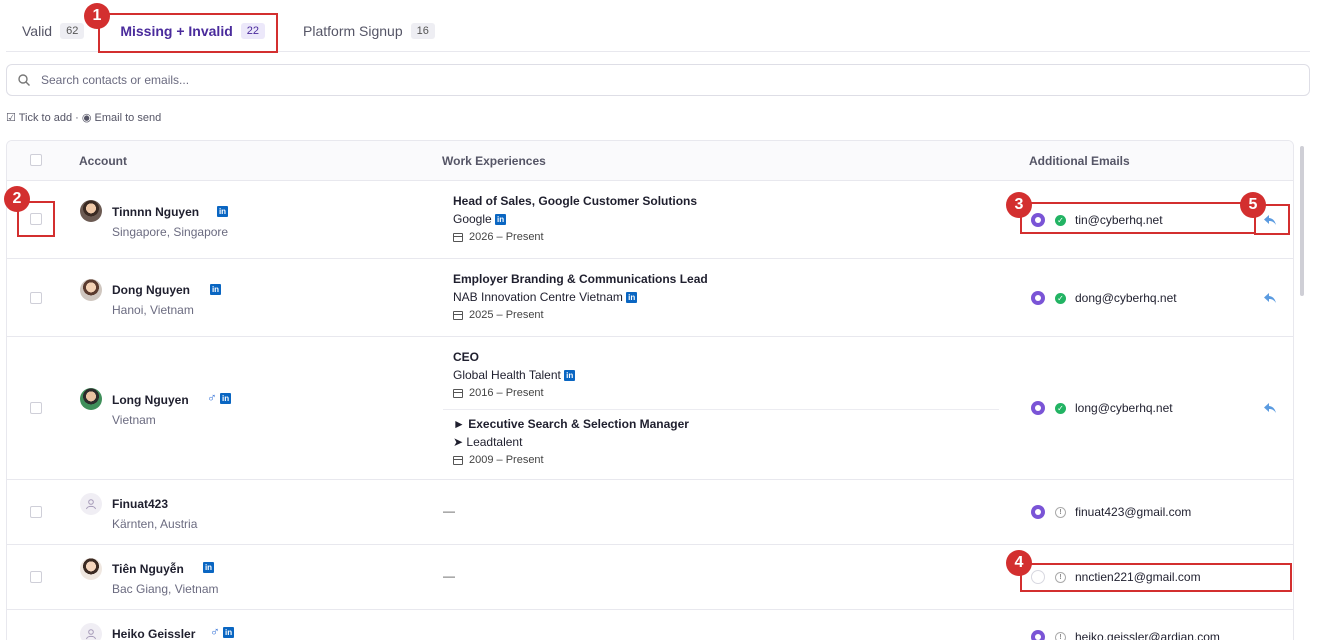 The height and width of the screenshot is (640, 1326). Describe the element at coordinates (506, 393) in the screenshot. I see `job-dates: 2016 – Present` at that location.